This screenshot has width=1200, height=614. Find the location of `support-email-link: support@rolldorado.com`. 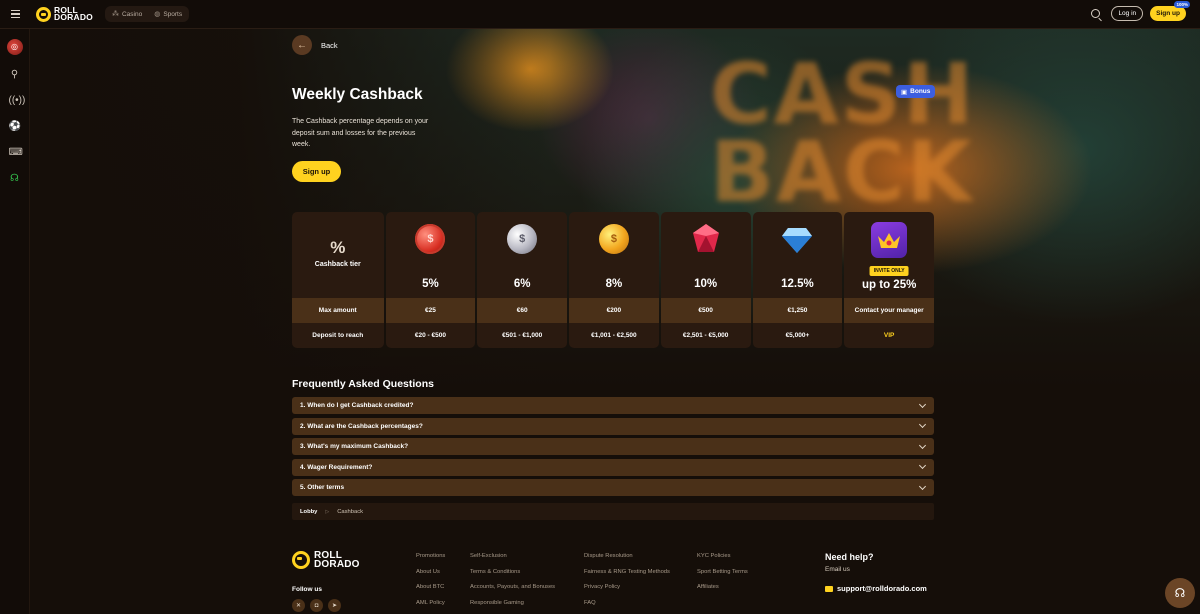

support-email-link: support@rolldorado.com is located at coordinates (876, 588).